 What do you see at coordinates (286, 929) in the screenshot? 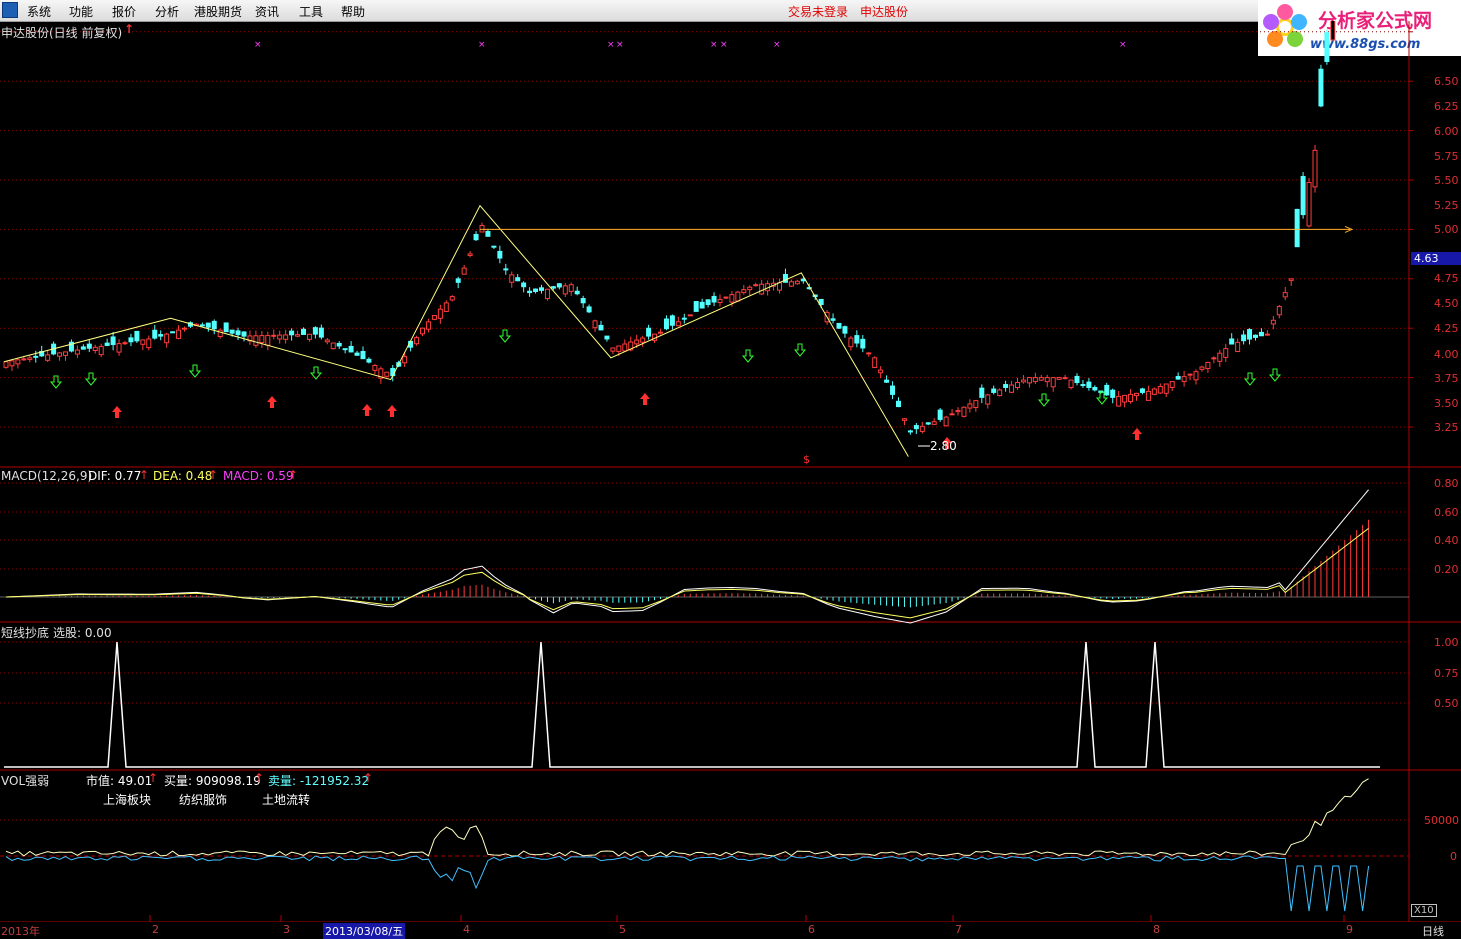
I see `date-label: 3` at bounding box center [286, 929].